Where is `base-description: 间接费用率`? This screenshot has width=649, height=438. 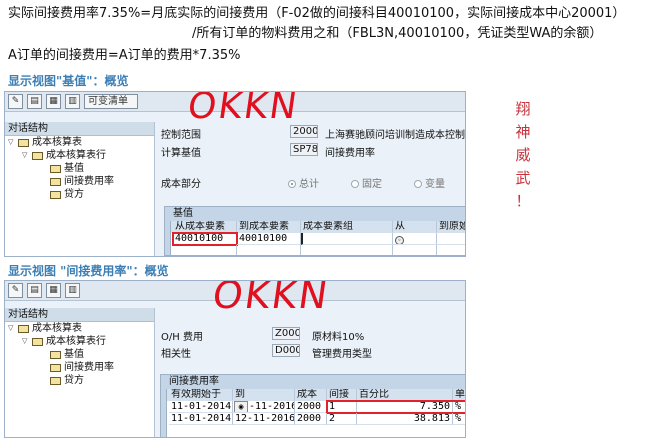 base-description: 间接费用率 is located at coordinates (350, 153).